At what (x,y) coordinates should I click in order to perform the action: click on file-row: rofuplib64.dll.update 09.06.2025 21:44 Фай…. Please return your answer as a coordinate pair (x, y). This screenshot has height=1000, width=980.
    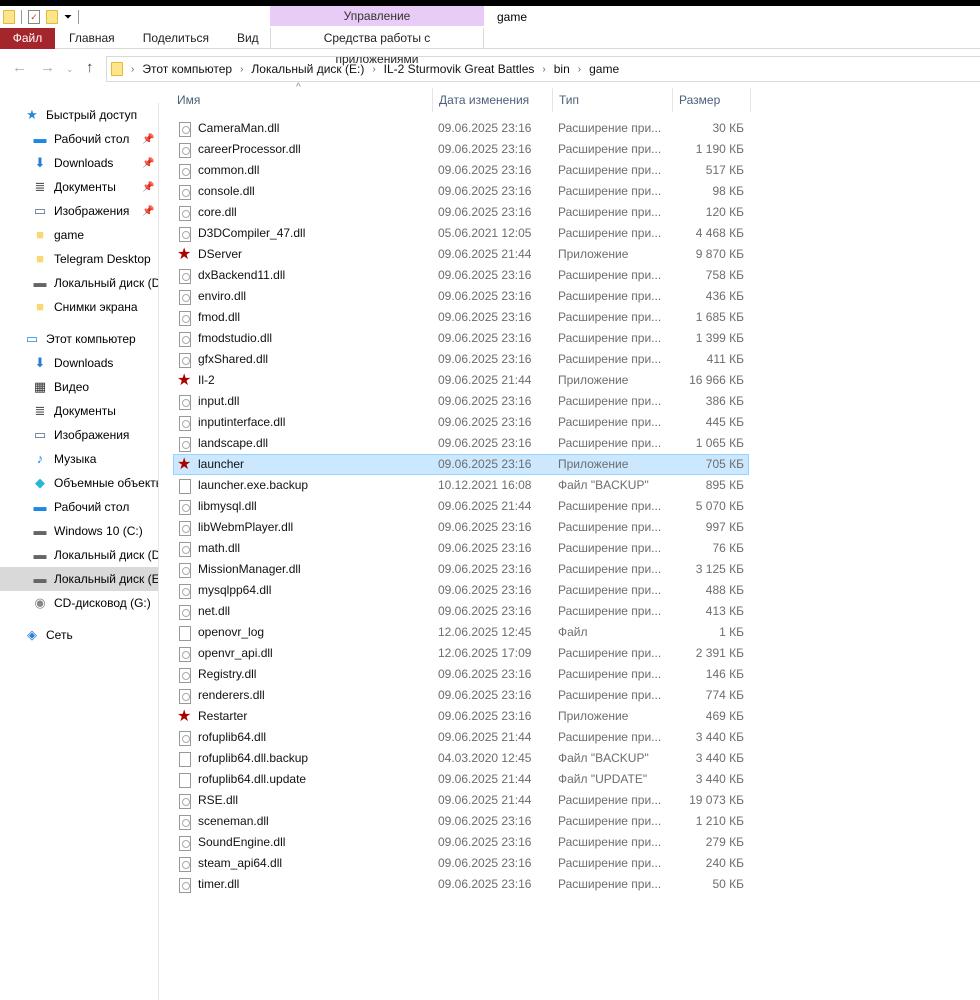
    Looking at the image, I should click on (461, 779).